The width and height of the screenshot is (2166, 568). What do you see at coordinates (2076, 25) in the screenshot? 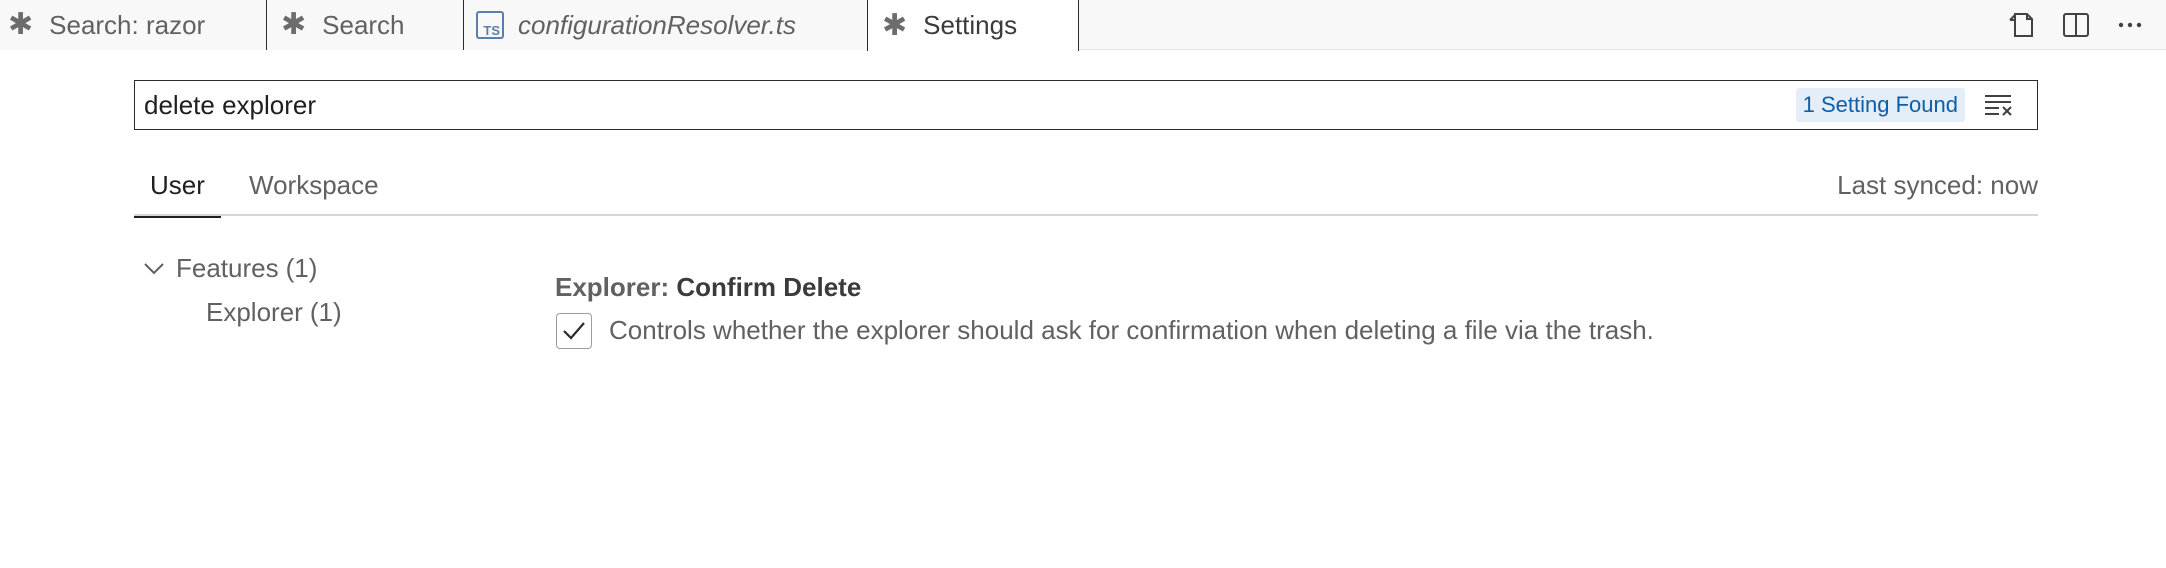
I see `split-editor-icon` at bounding box center [2076, 25].